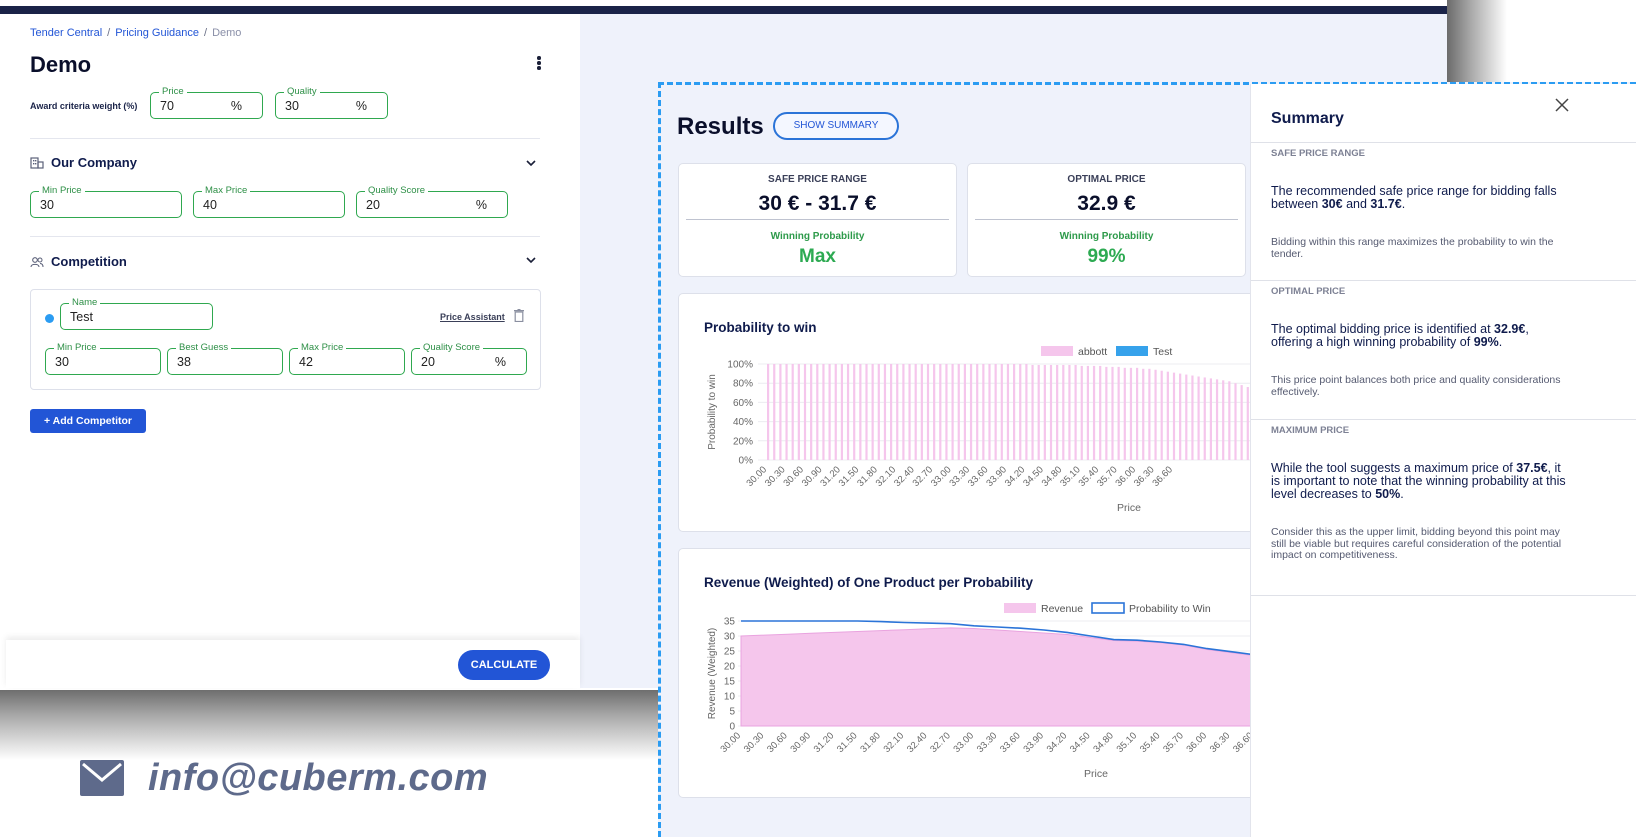 This screenshot has width=1636, height=837. Describe the element at coordinates (331, 102) in the screenshot. I see `quality-weight-field: Quality 30 %` at that location.